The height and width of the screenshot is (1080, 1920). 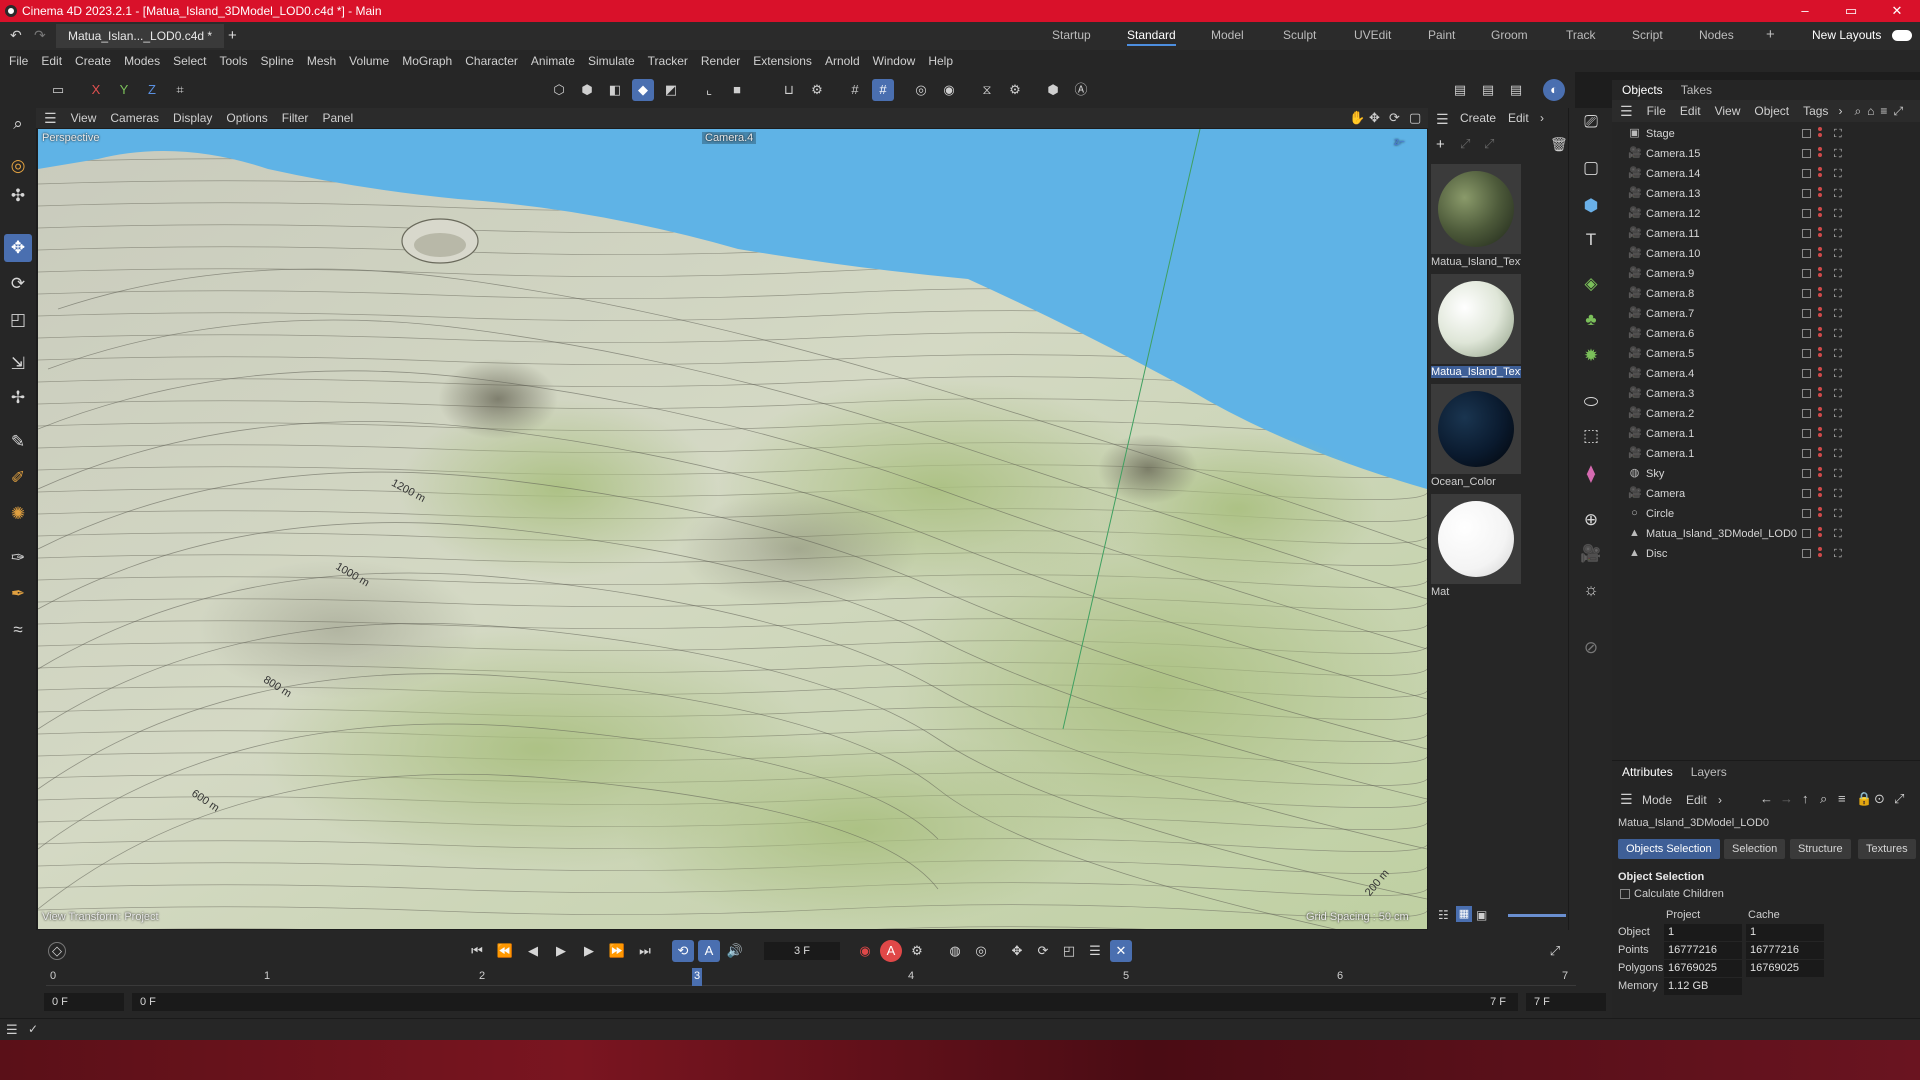 I want to click on layout-nodes: Nodes, so click(x=1716, y=35).